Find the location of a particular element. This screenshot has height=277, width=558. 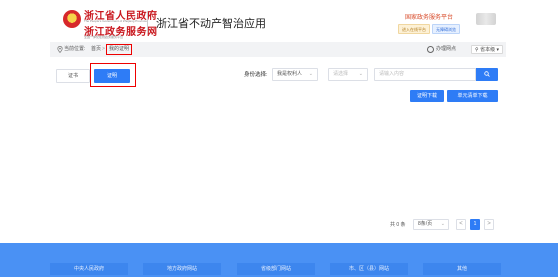

unit-list-download-button: 单元清单下载 is located at coordinates (472, 96).